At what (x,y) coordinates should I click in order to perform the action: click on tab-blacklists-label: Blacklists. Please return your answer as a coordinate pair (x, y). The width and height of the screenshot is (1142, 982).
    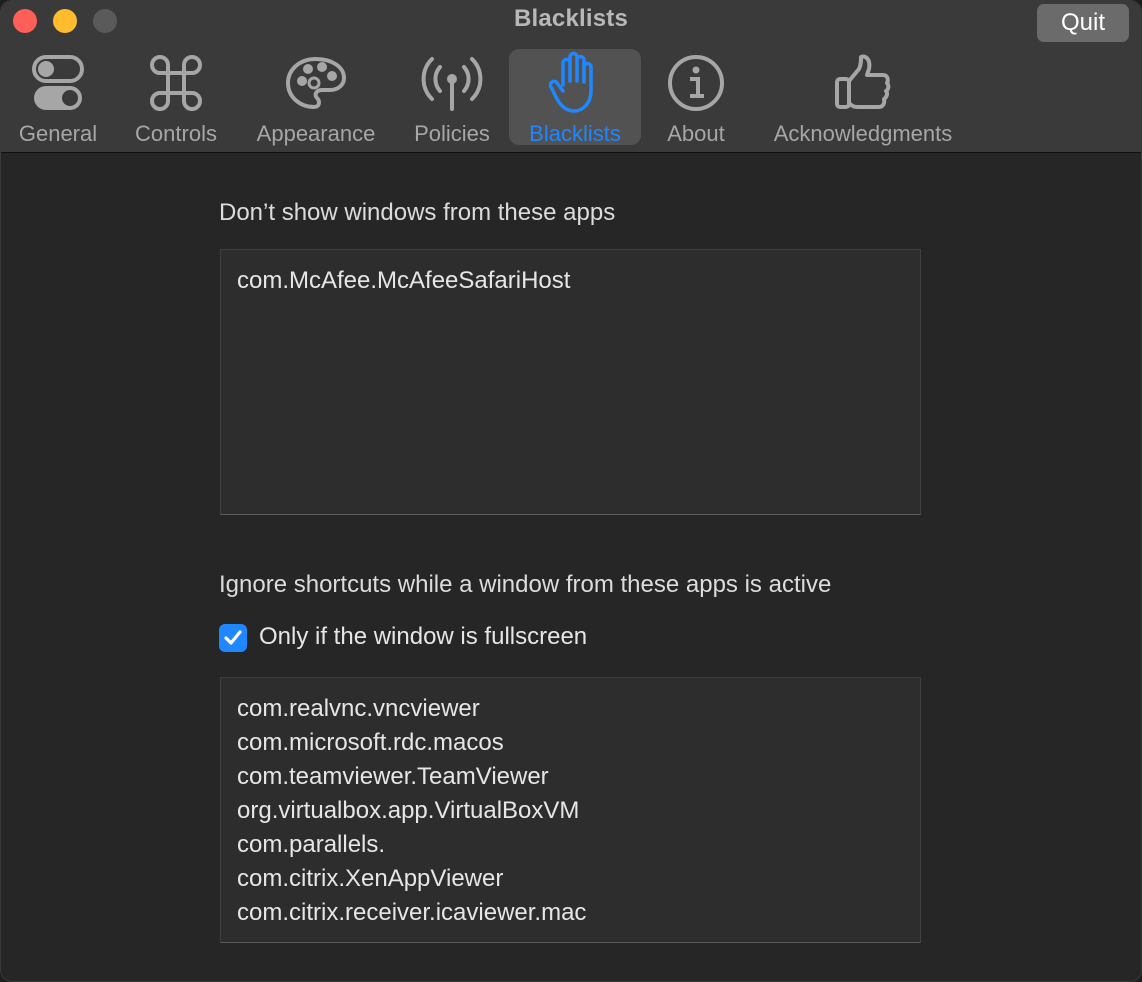
    Looking at the image, I should click on (575, 133).